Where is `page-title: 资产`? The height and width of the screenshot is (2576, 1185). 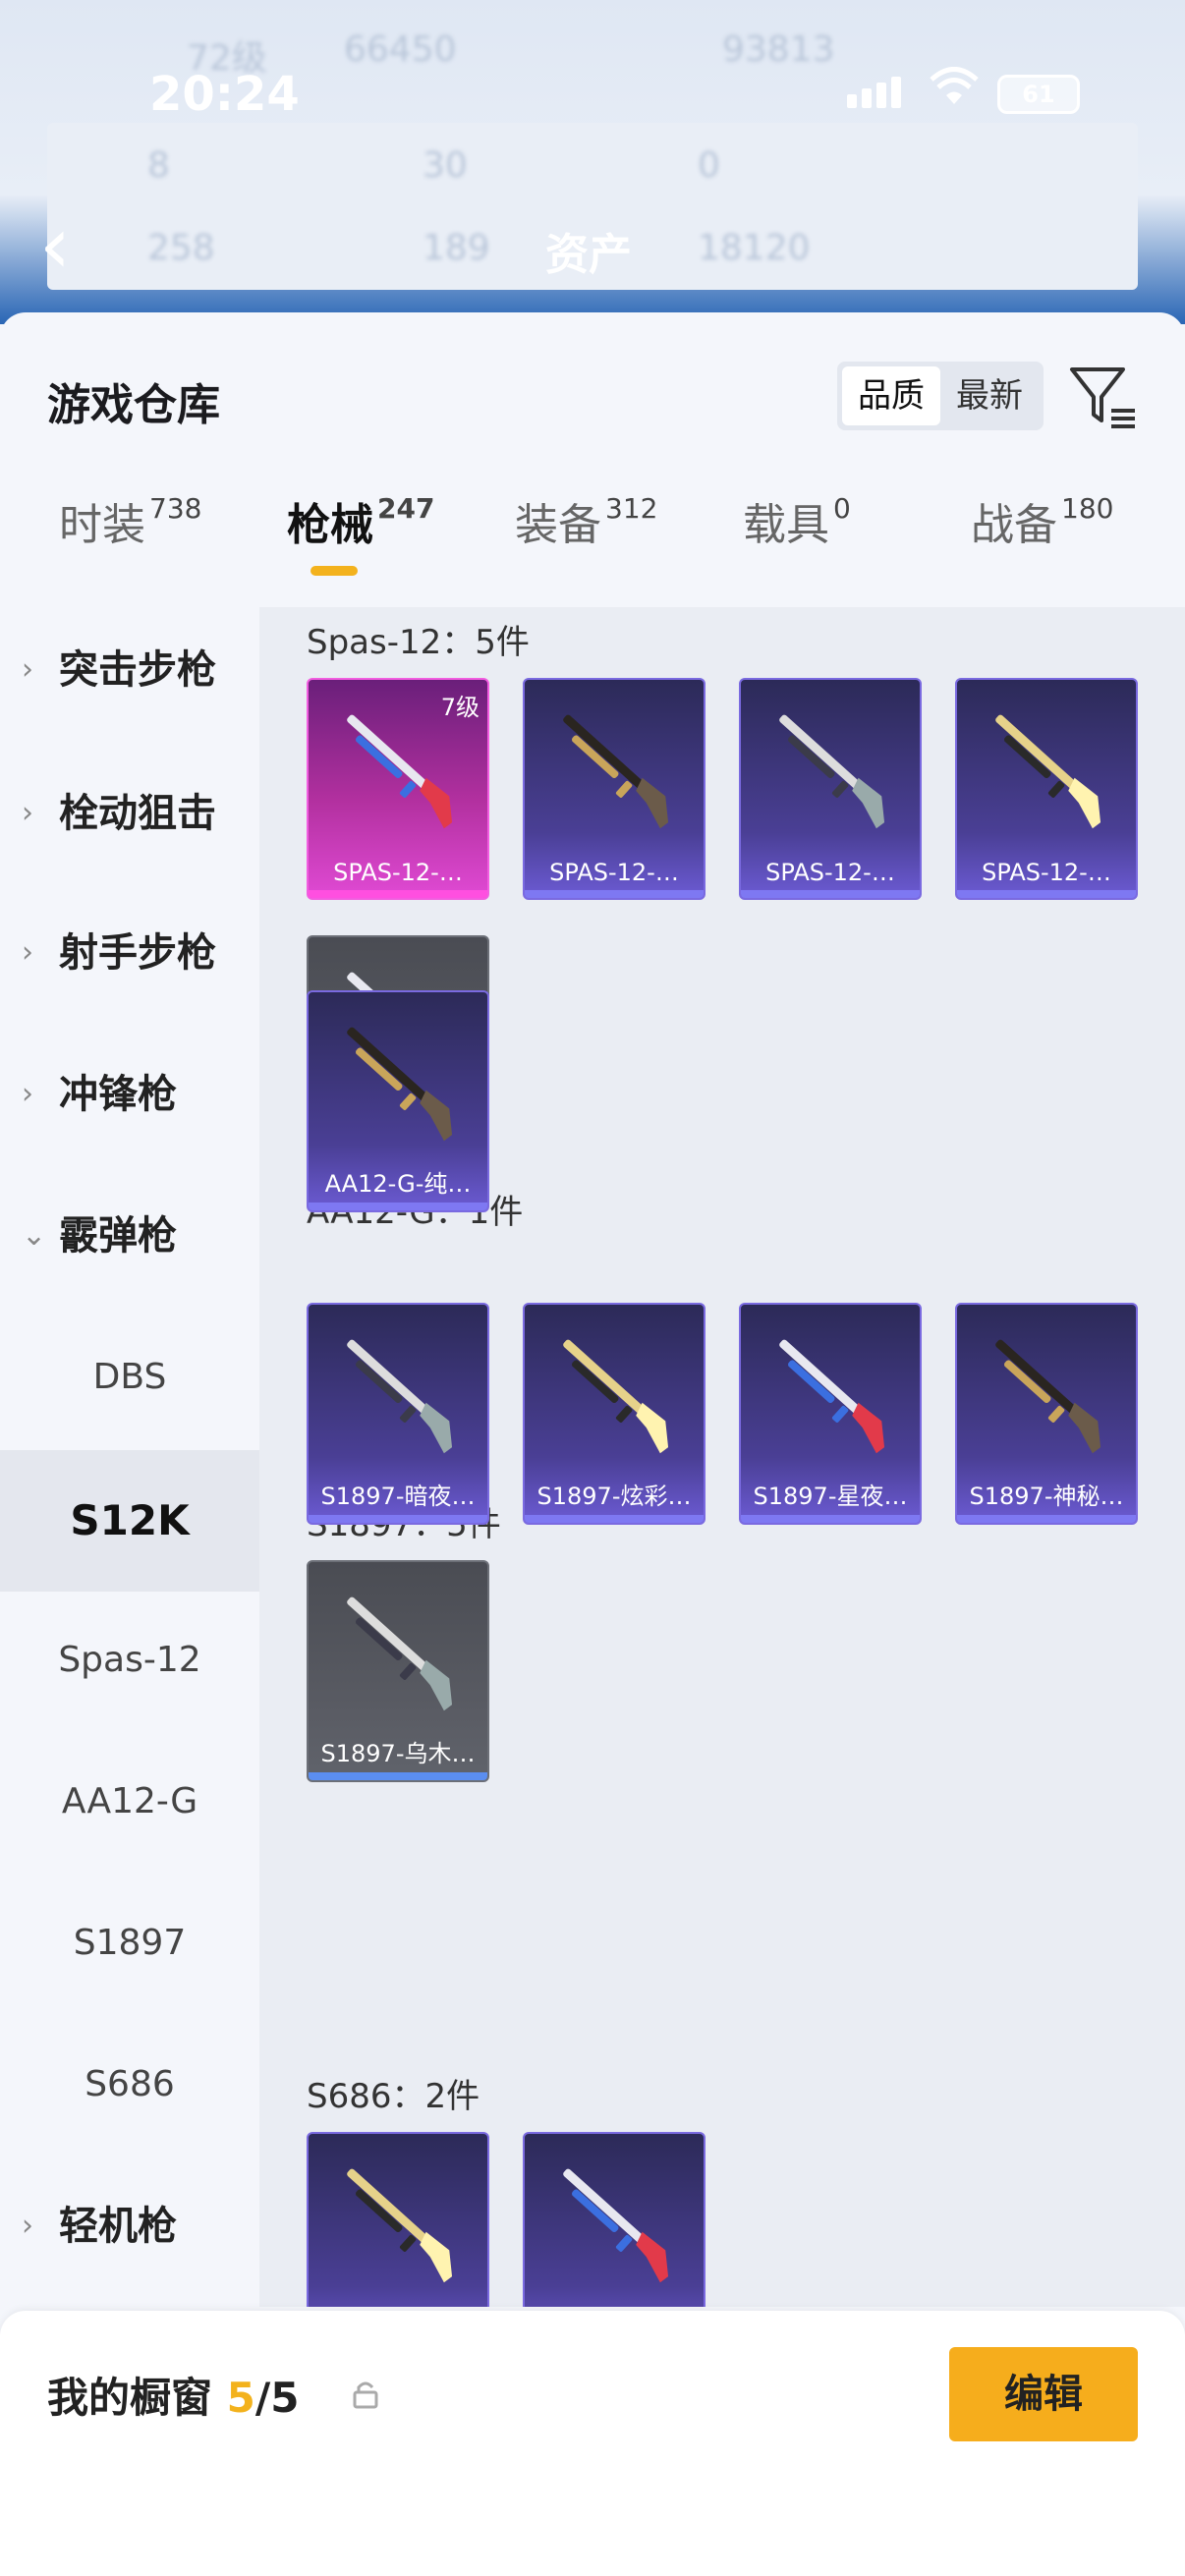 page-title: 资产 is located at coordinates (589, 255).